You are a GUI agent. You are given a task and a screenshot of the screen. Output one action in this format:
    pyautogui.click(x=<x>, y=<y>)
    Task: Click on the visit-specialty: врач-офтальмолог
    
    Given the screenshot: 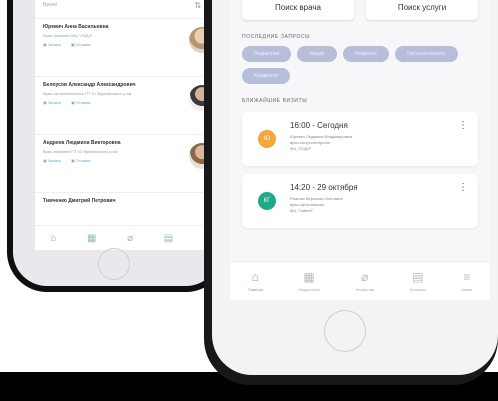 What is the action you would take?
    pyautogui.click(x=307, y=204)
    